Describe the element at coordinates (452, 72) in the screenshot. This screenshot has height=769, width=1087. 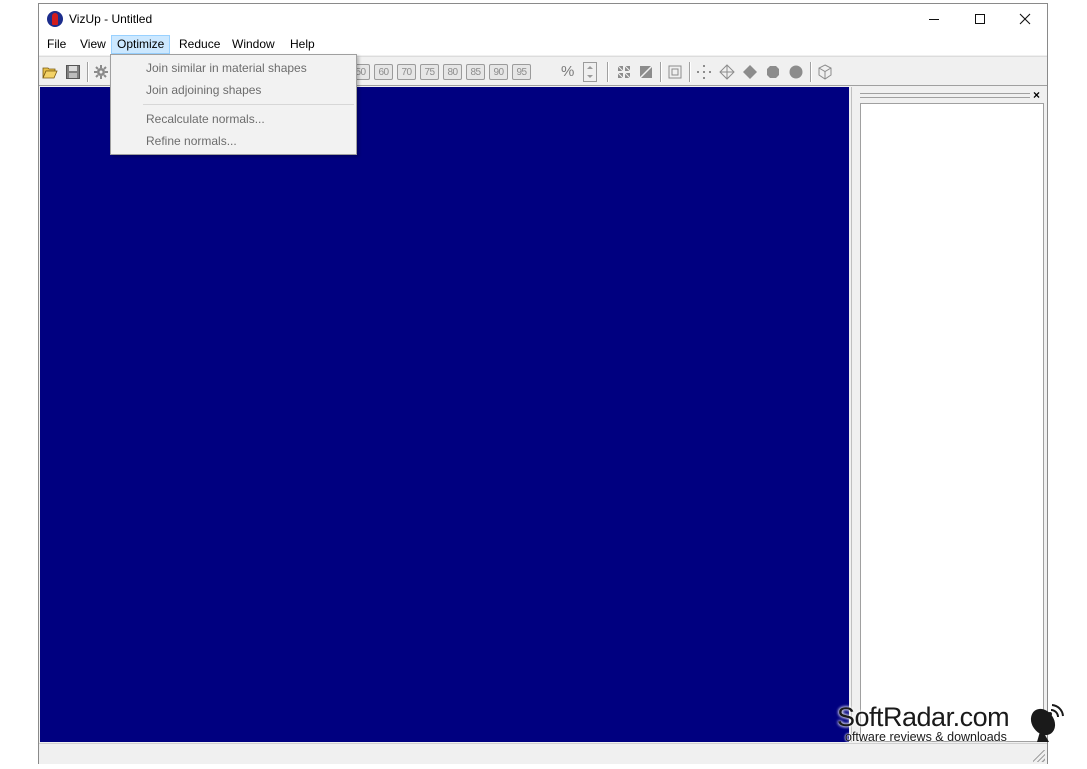
I see `reduce-80-button: 80` at that location.